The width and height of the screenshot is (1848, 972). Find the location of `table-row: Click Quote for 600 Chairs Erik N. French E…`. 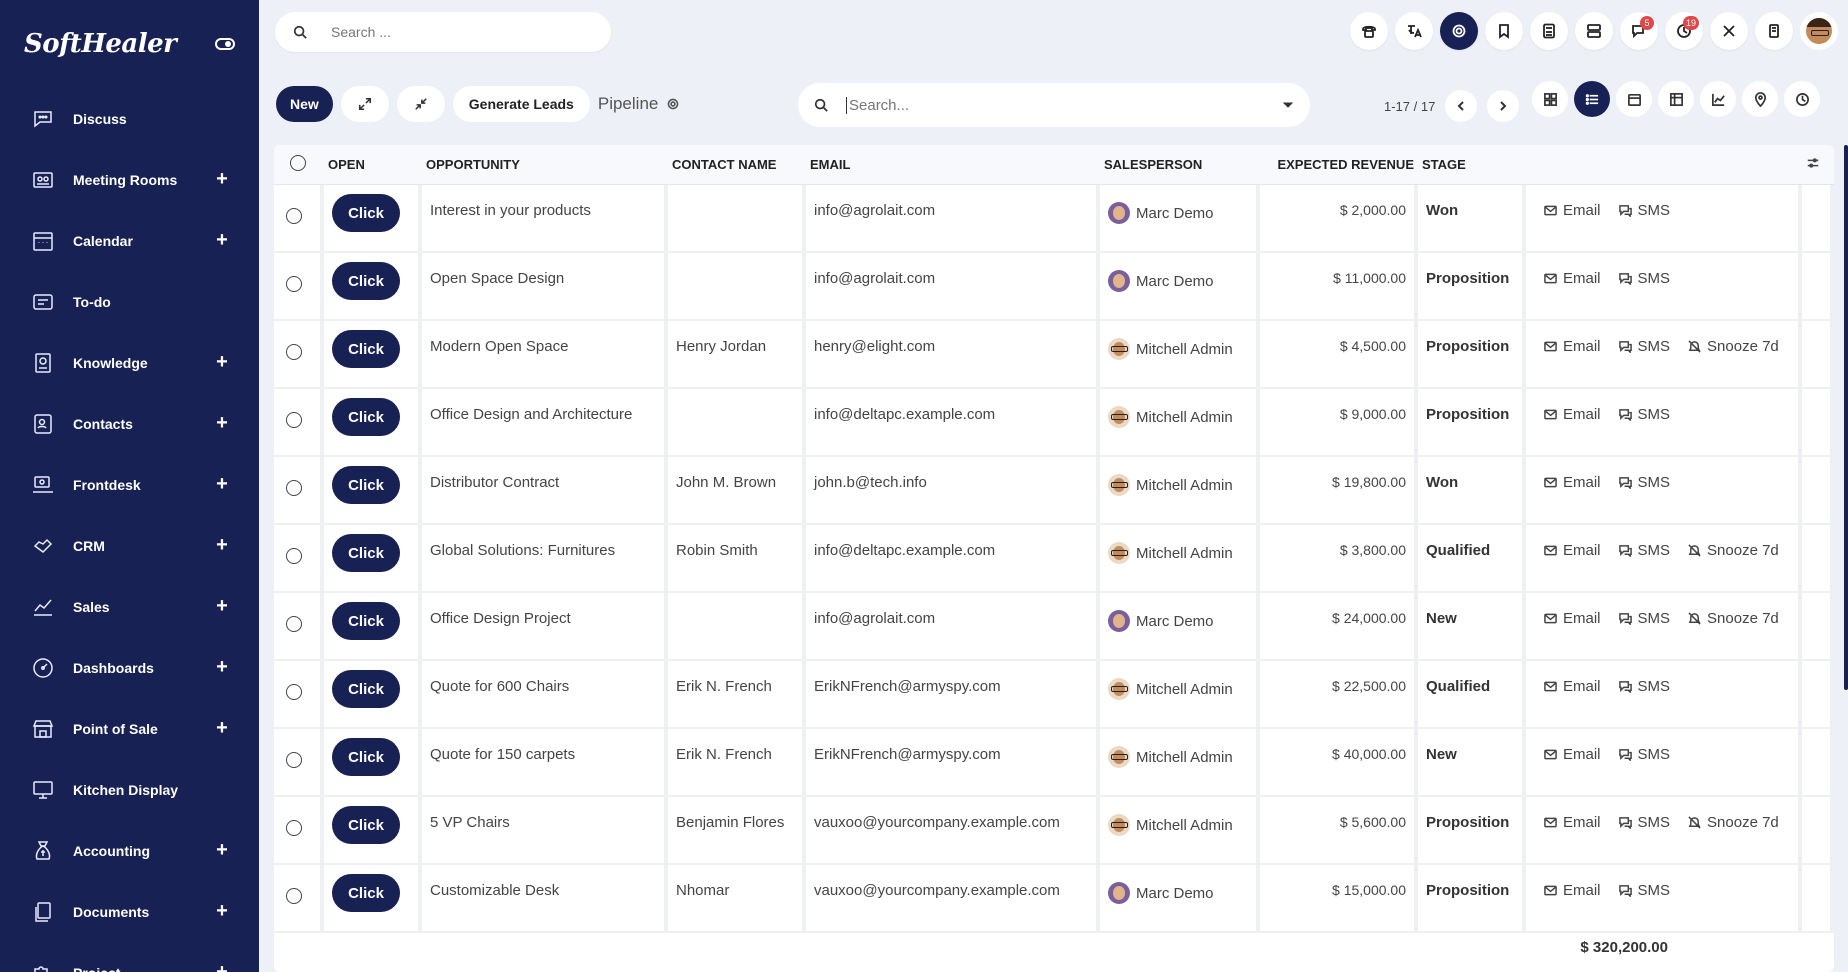

table-row: Click Quote for 600 Chairs Erik N. French E… is located at coordinates (1054, 695).